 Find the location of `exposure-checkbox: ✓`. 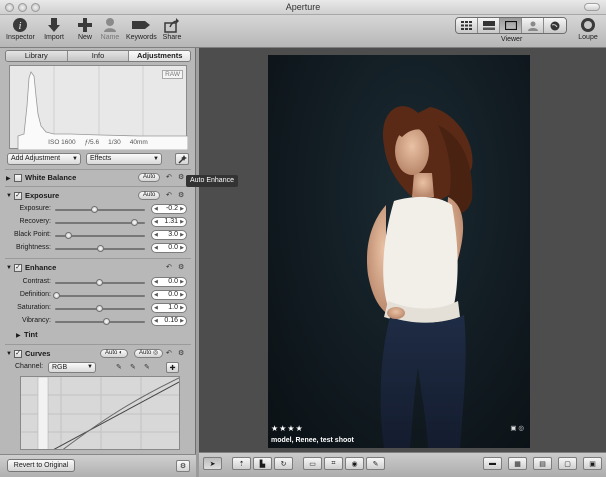

exposure-checkbox: ✓ is located at coordinates (18, 196).